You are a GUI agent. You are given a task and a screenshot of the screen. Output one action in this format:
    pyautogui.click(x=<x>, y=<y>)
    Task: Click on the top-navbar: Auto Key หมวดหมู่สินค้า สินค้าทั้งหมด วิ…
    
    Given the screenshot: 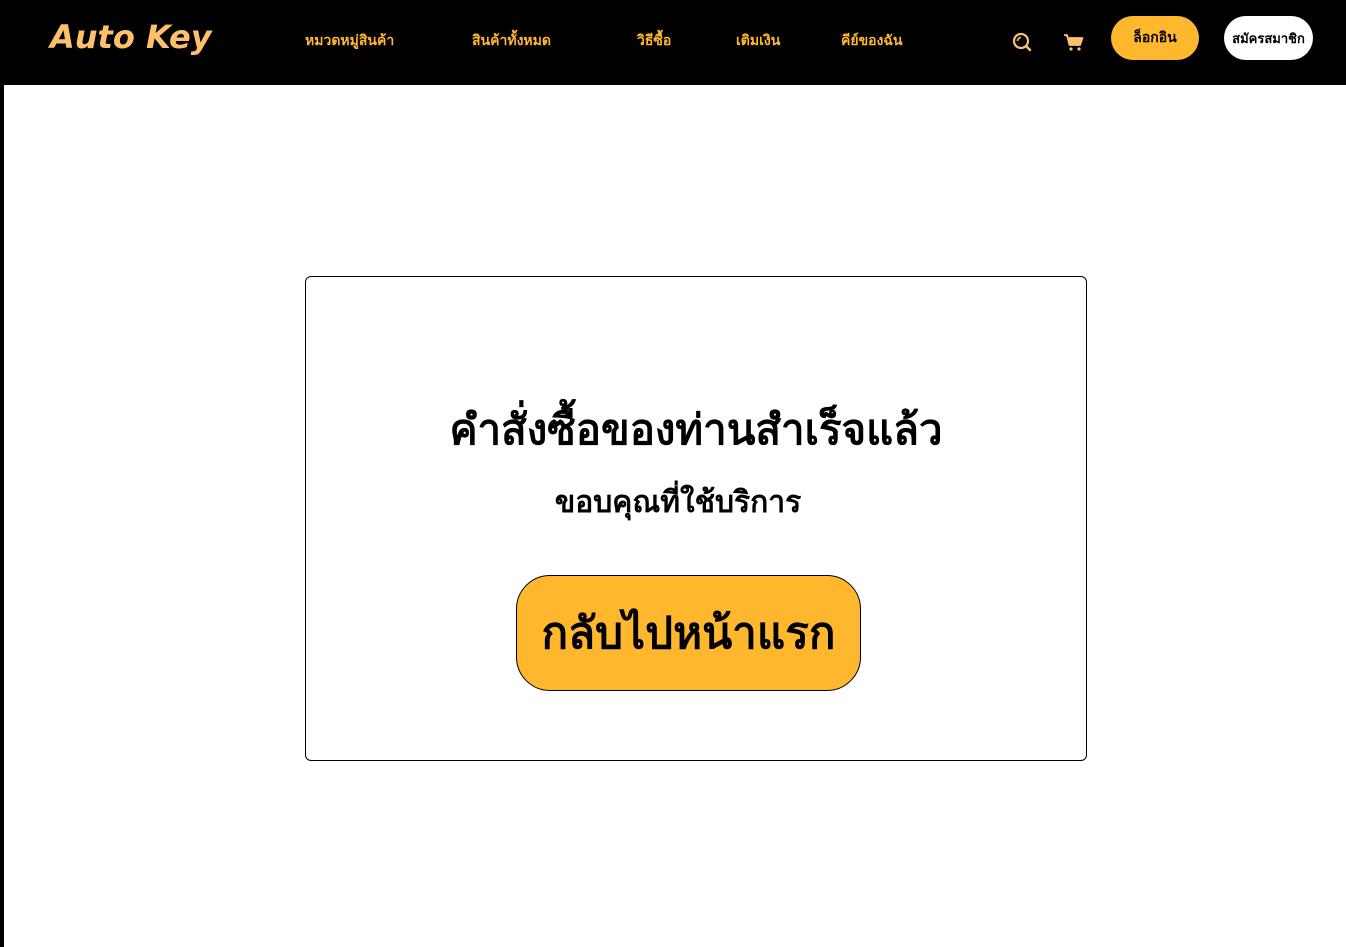 What is the action you would take?
    pyautogui.click(x=673, y=42)
    